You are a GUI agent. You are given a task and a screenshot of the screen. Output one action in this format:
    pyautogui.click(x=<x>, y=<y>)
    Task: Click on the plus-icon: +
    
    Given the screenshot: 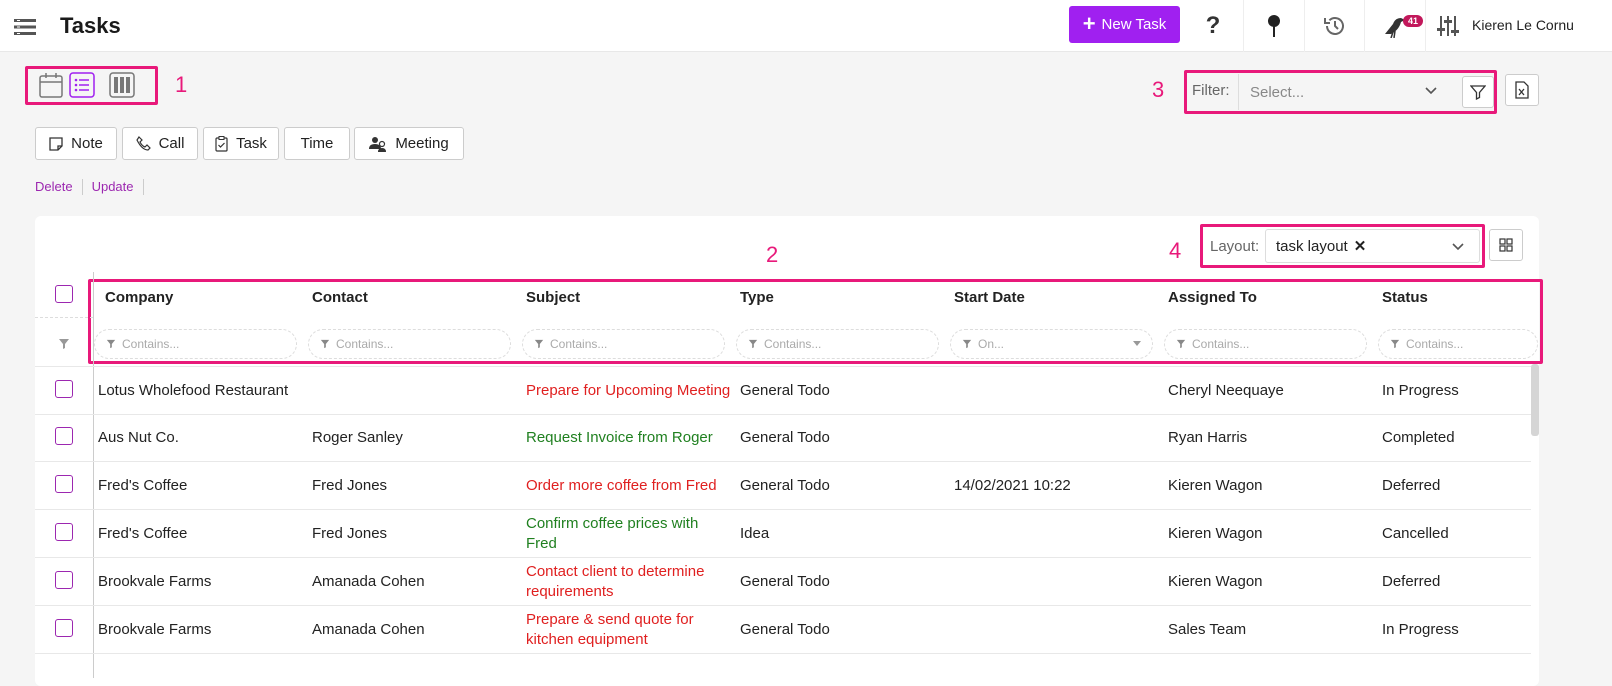 What is the action you would take?
    pyautogui.click(x=1089, y=23)
    